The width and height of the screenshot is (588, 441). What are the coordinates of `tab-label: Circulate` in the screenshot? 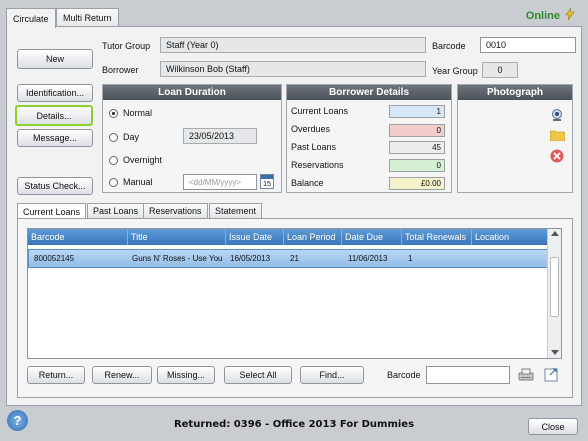 It's located at (31, 18).